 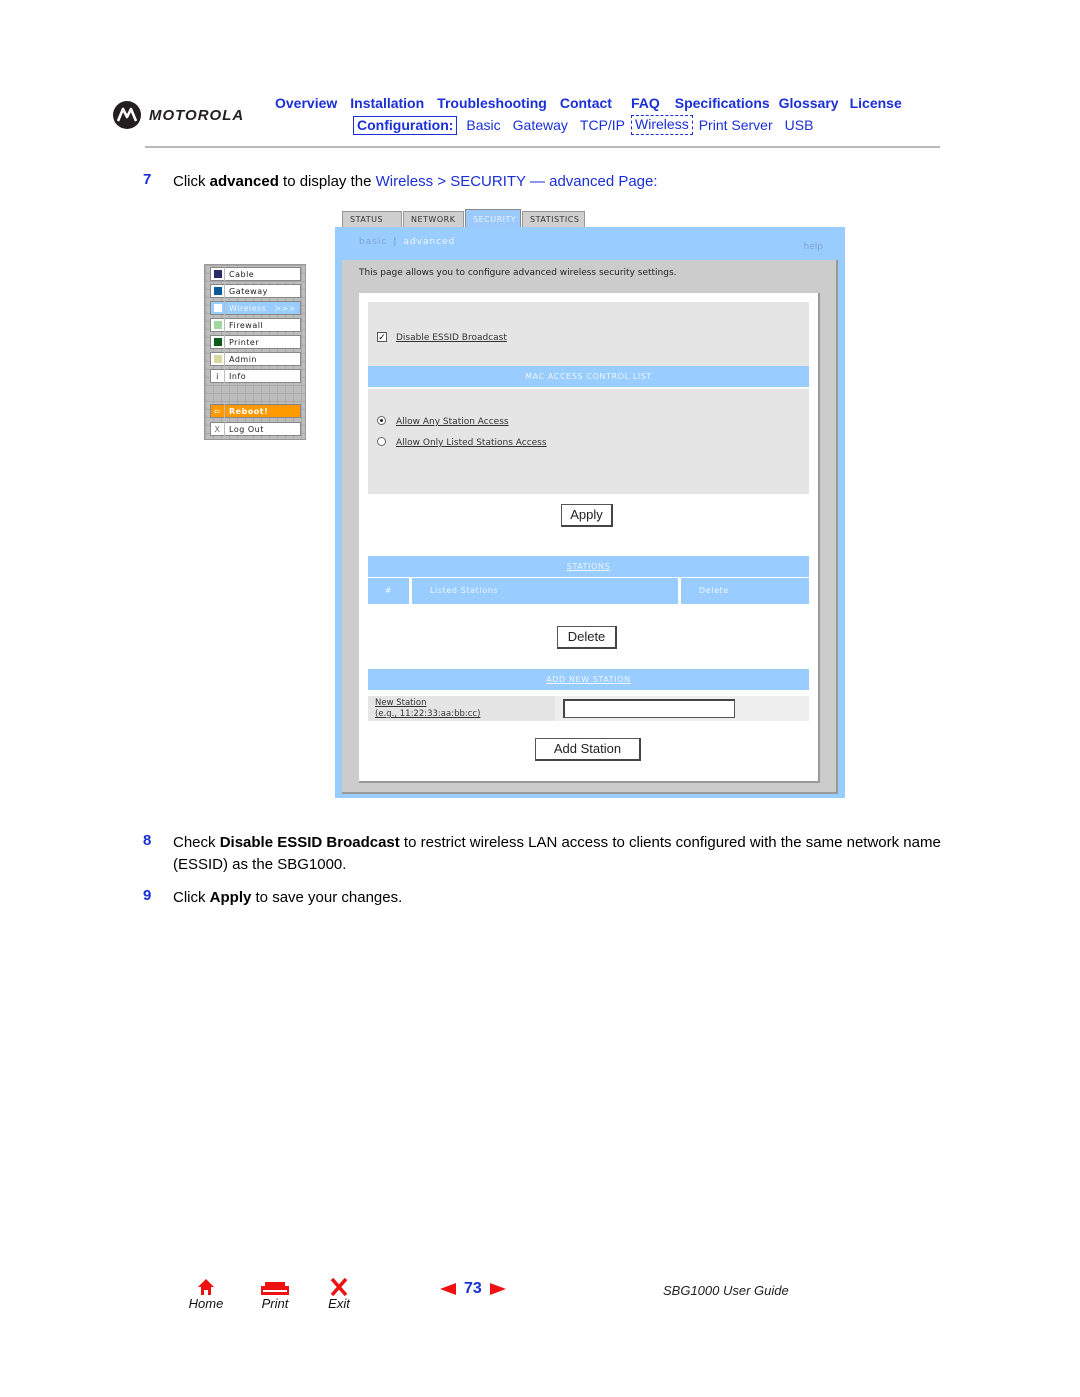 What do you see at coordinates (339, 1303) in the screenshot?
I see `exit-label: Exit` at bounding box center [339, 1303].